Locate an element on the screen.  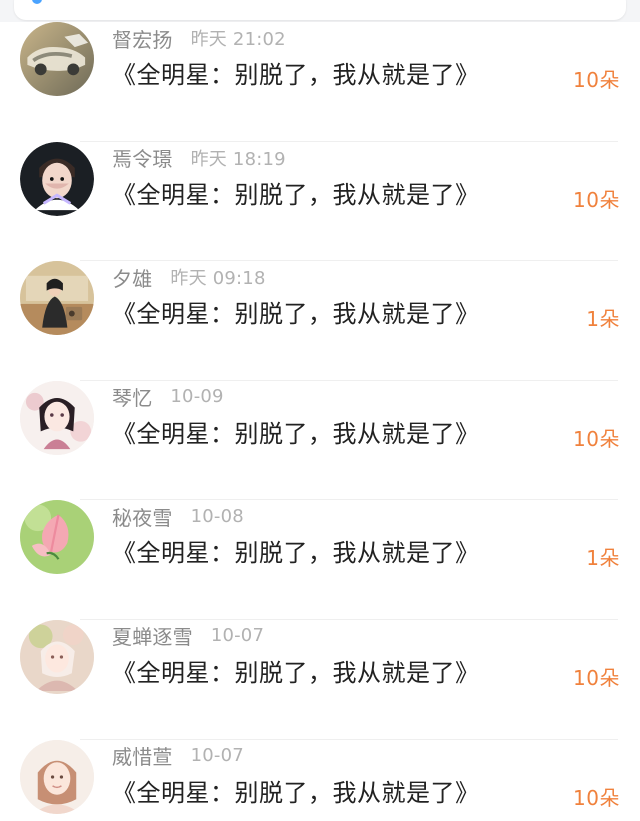
sender-name: 督宏扬 is located at coordinates (142, 39).